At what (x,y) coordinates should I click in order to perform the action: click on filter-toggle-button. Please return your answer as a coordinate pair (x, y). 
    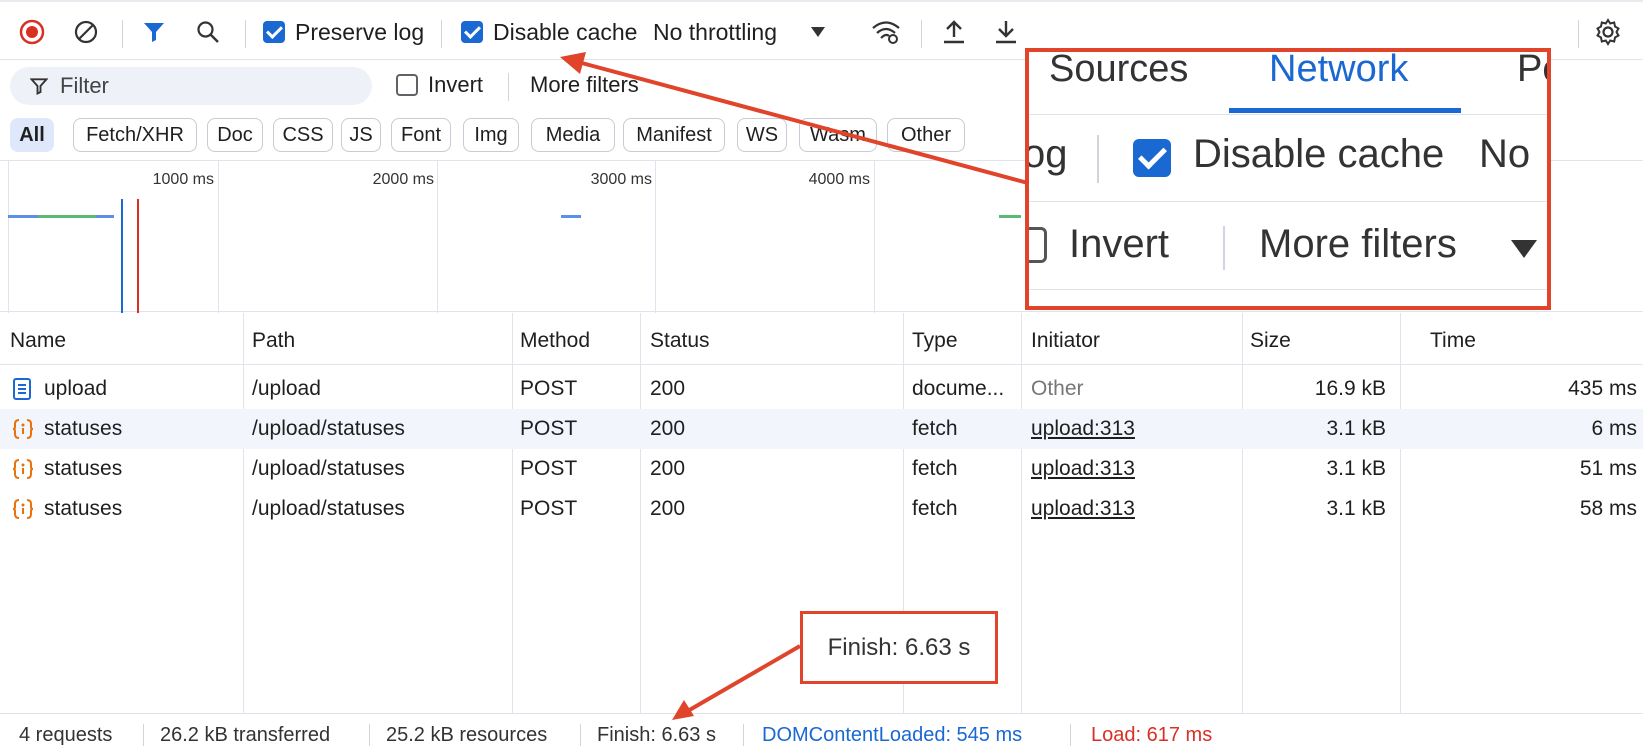
    Looking at the image, I should click on (154, 32).